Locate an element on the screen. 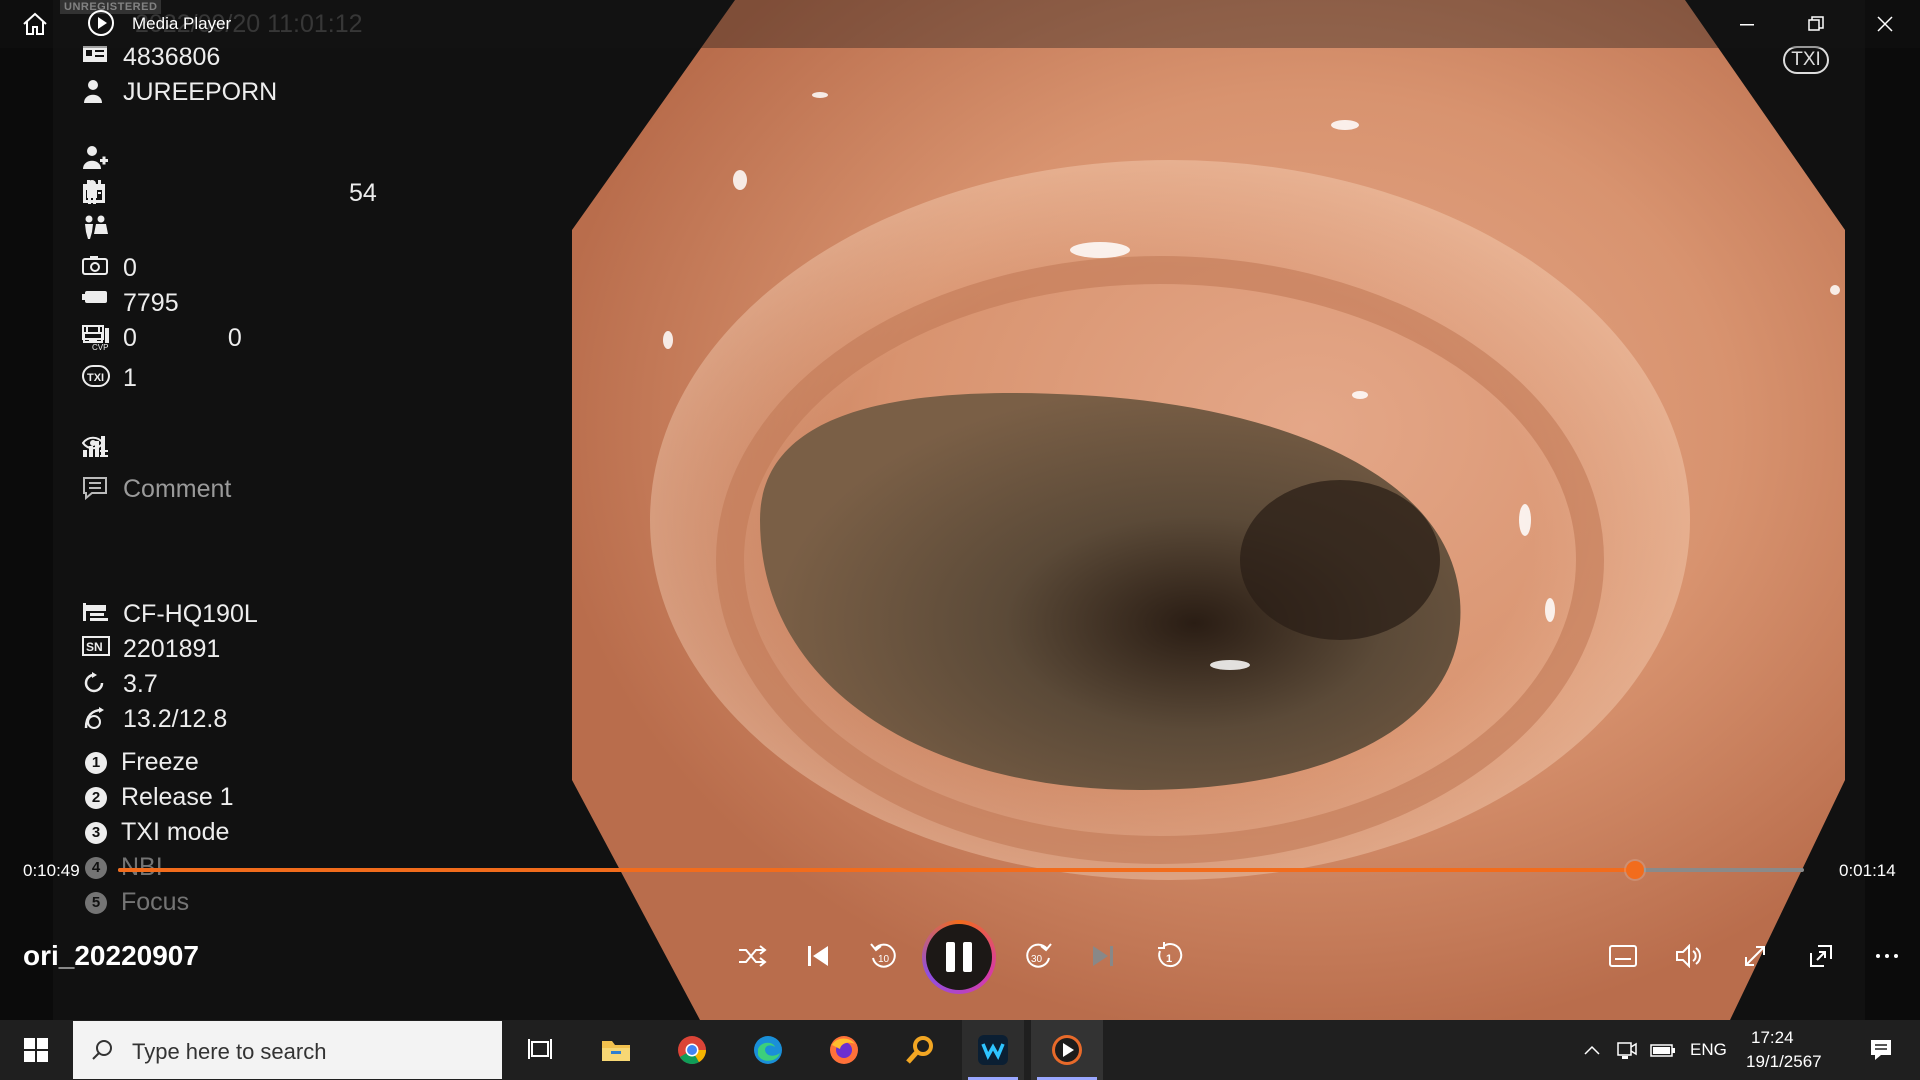 Image resolution: width=1920 pixels, height=1080 pixels. expand-icon is located at coordinates (1755, 956).